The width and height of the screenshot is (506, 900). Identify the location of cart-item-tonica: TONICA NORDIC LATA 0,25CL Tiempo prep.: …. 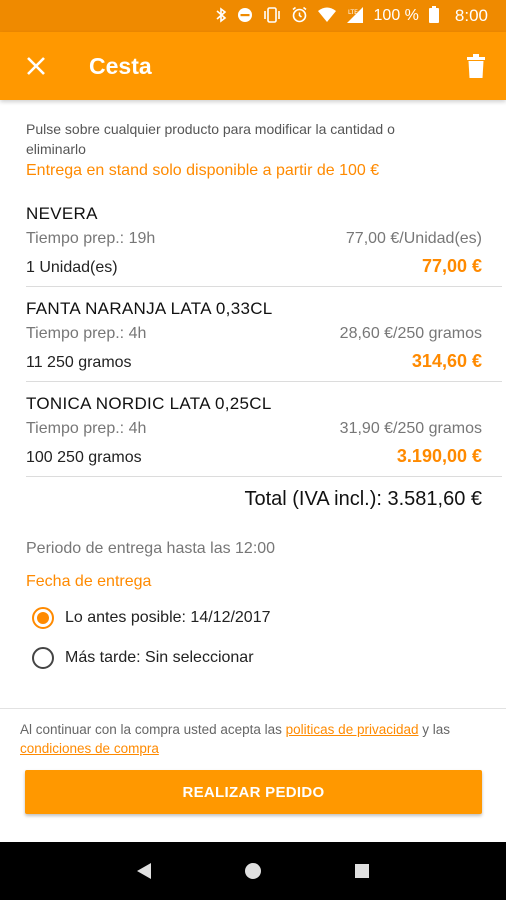
(254, 431).